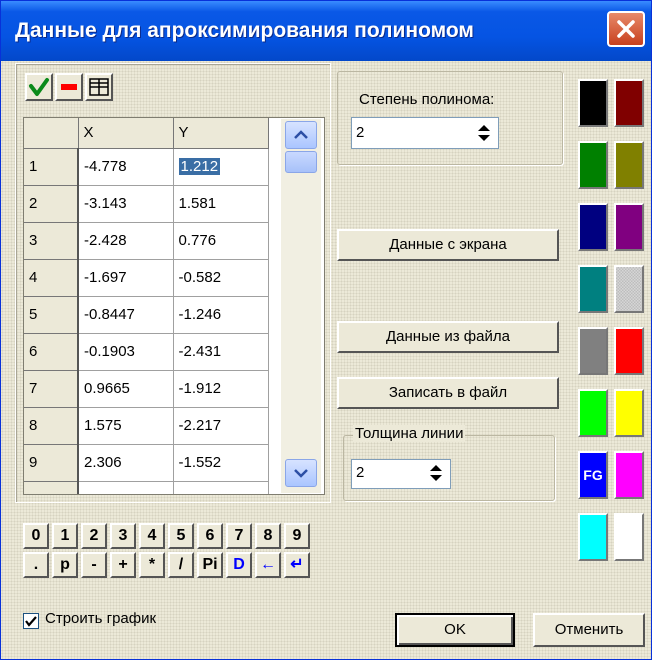 This screenshot has width=652, height=660. I want to click on x-cell: -0.1903, so click(126, 352).